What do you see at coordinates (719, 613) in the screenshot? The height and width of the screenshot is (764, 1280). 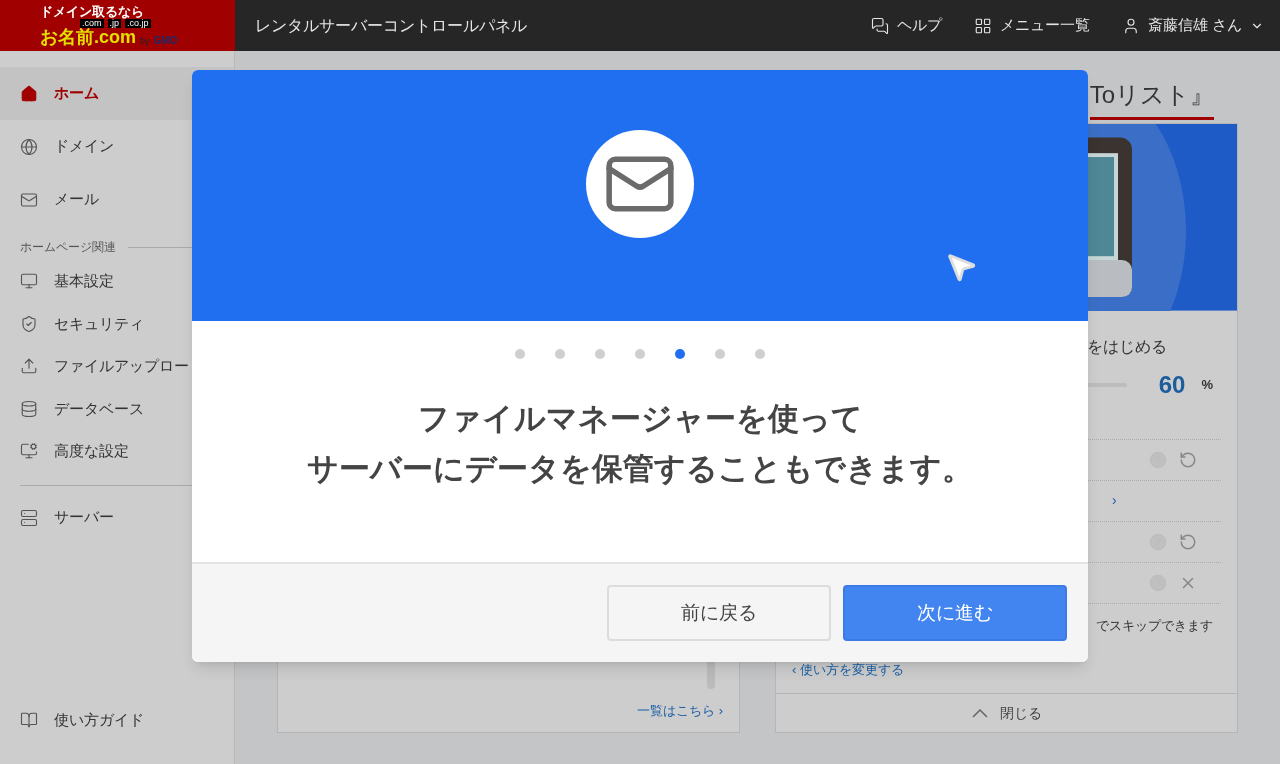 I see `back-button: 前に戻る` at bounding box center [719, 613].